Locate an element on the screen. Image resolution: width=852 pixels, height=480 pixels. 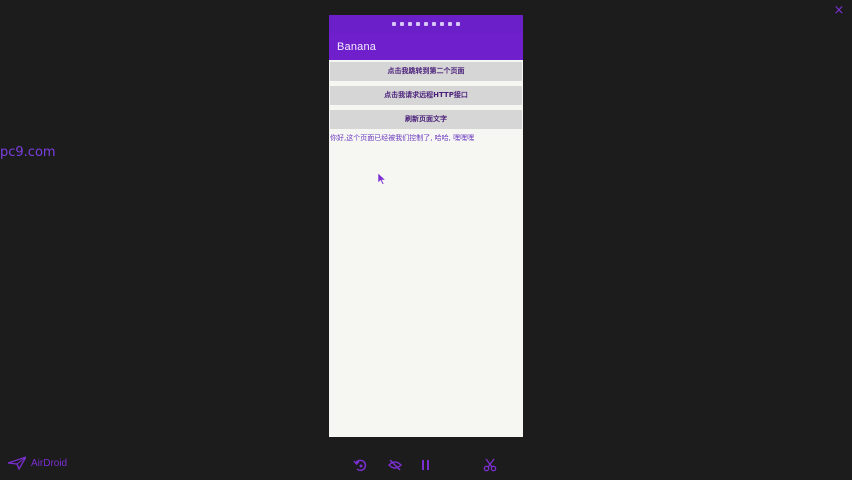
pause-icon is located at coordinates (426, 465).